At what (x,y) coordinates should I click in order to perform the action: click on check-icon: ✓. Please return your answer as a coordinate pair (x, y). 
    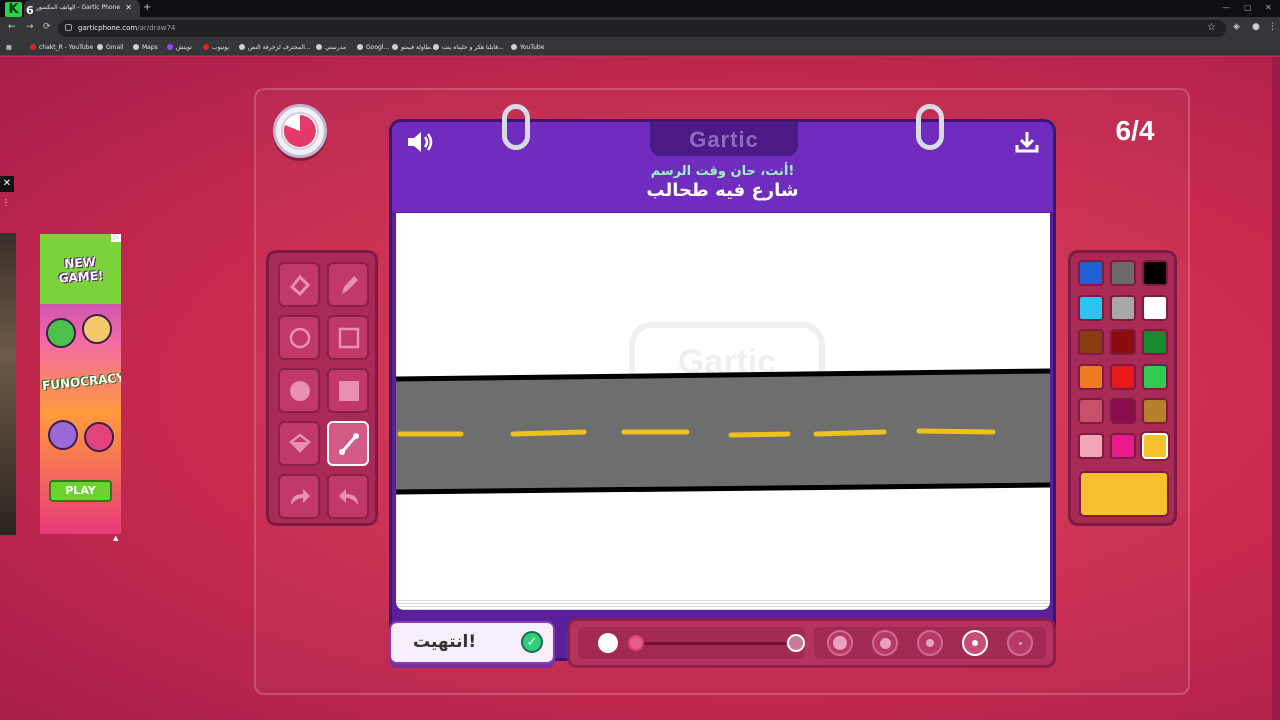
    Looking at the image, I should click on (532, 642).